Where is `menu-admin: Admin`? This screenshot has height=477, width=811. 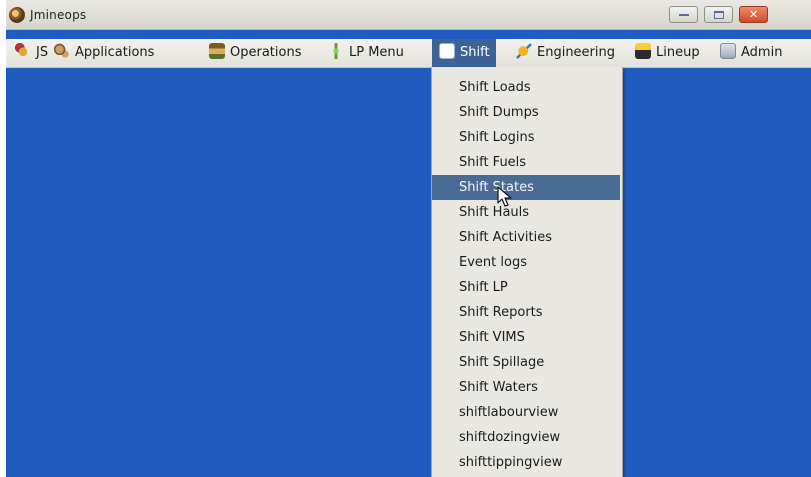
menu-admin: Admin is located at coordinates (751, 53).